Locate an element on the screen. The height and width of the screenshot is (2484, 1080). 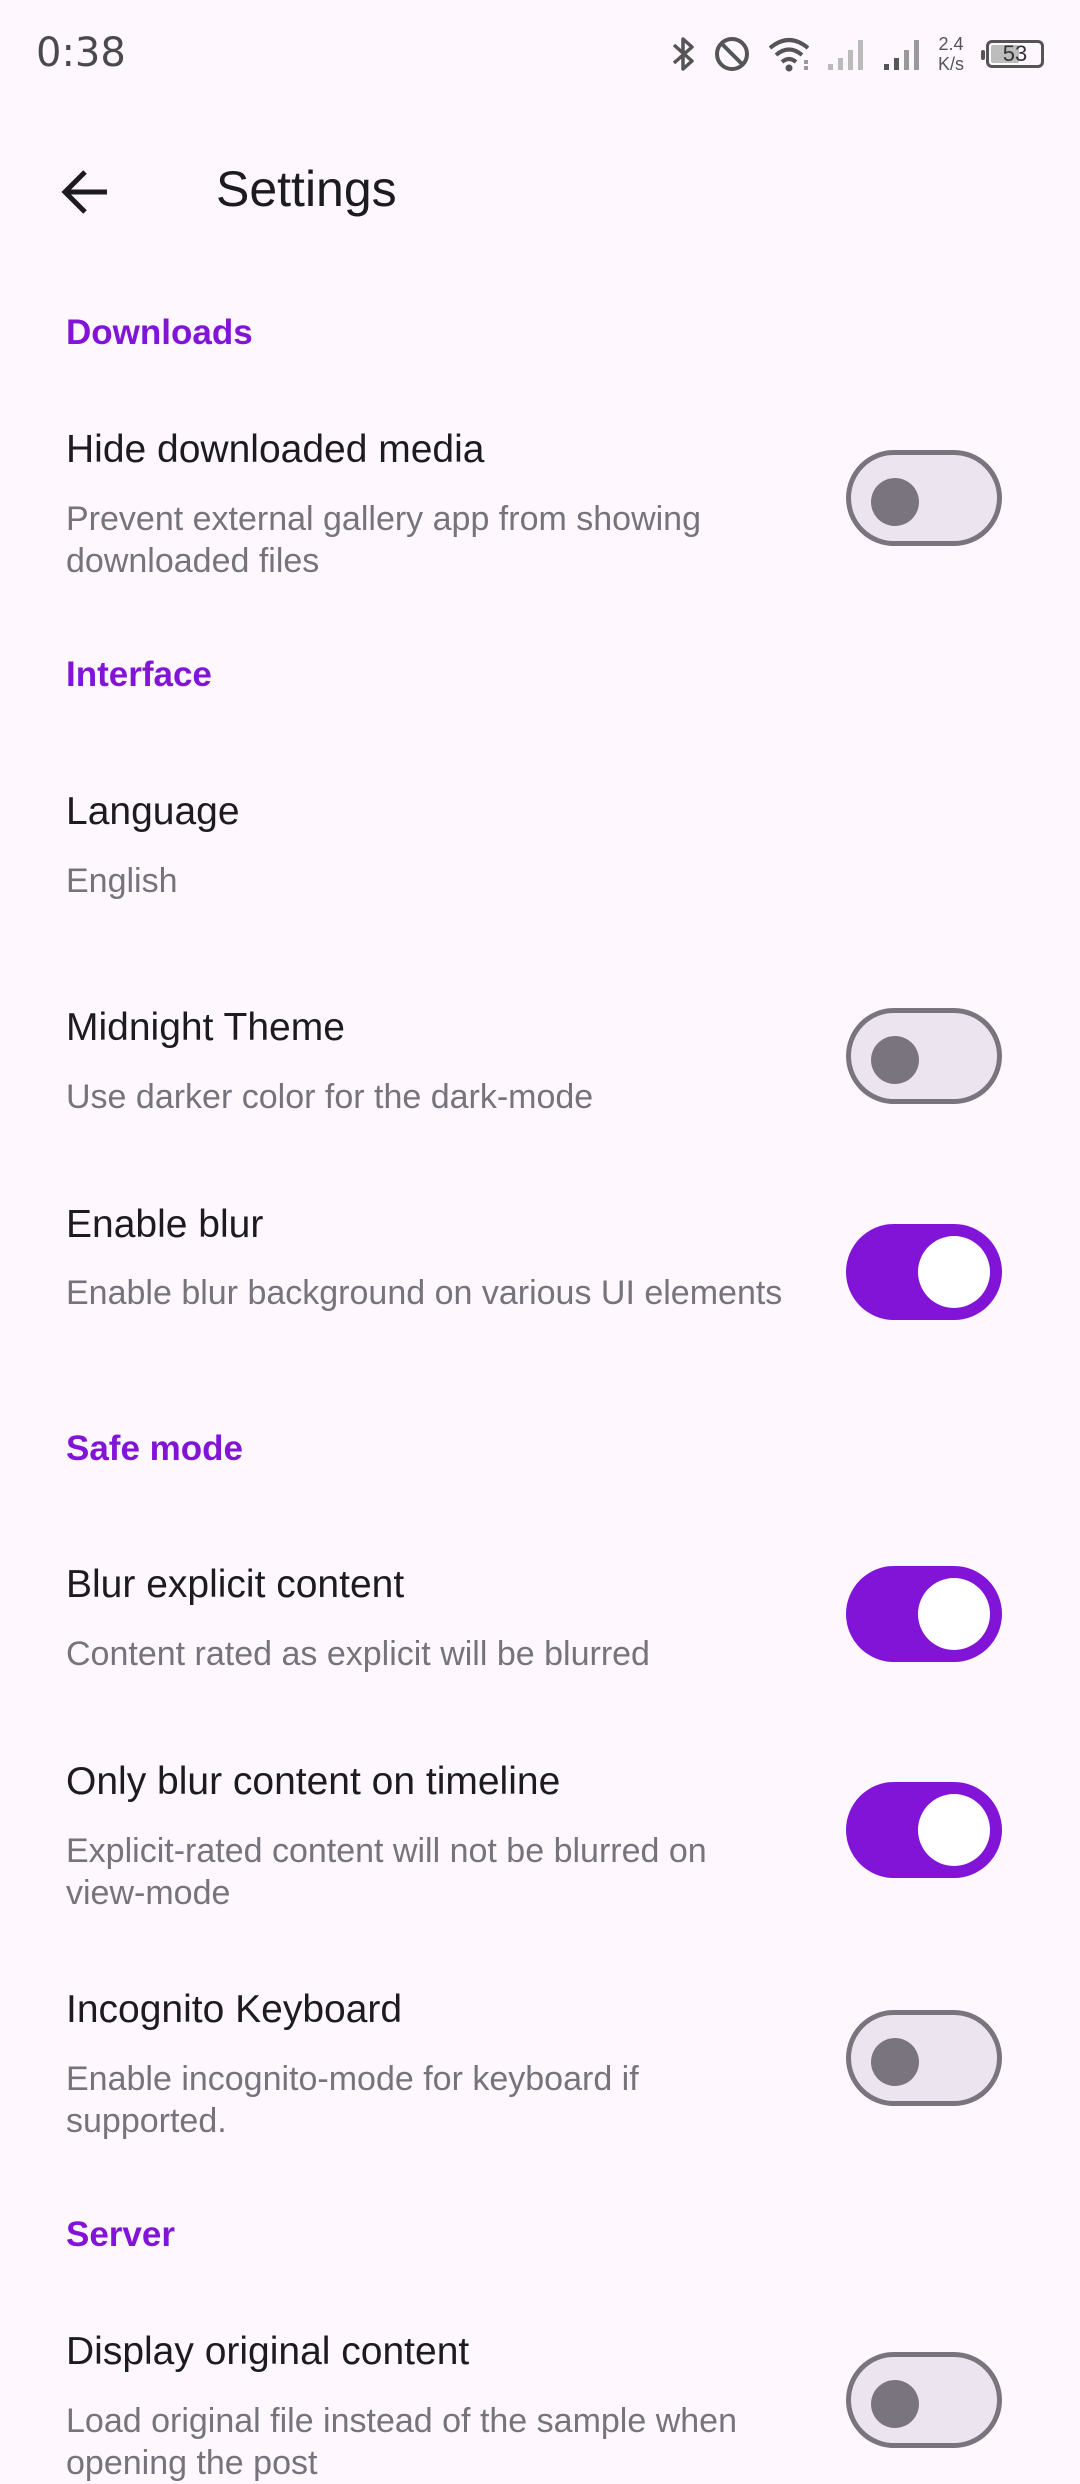
incognito-keyboard-toggle is located at coordinates (924, 2058).